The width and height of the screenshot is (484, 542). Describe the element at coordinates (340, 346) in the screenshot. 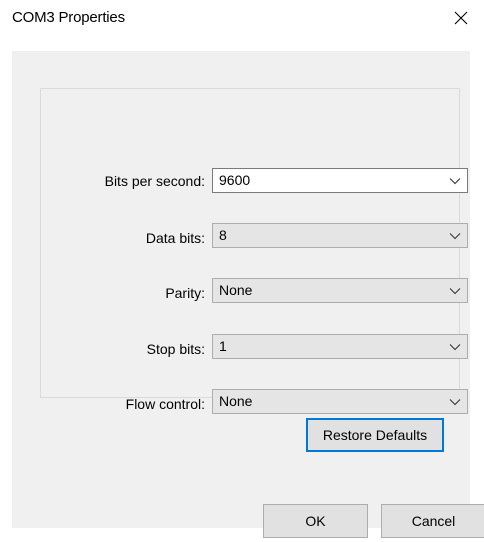

I see `stop-bits-combo: 1` at that location.